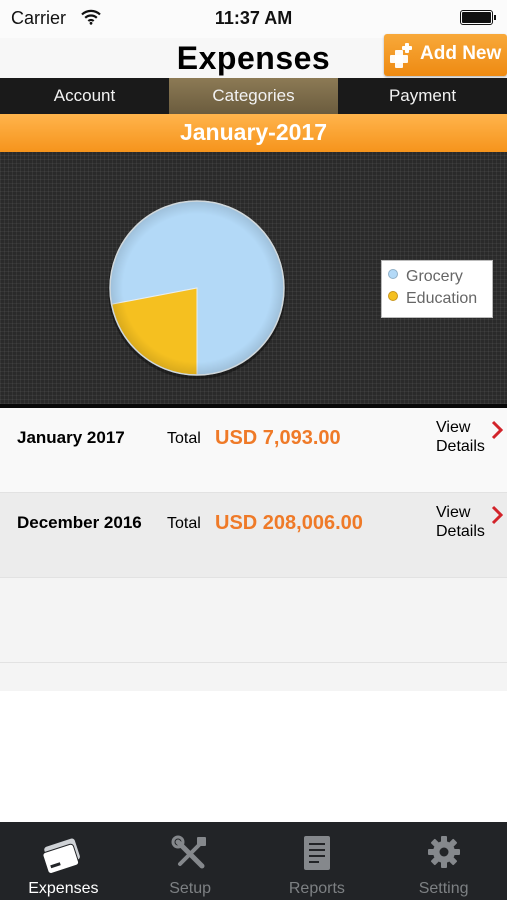 The height and width of the screenshot is (900, 507). What do you see at coordinates (443, 888) in the screenshot?
I see `tab-label-setting: Setting` at bounding box center [443, 888].